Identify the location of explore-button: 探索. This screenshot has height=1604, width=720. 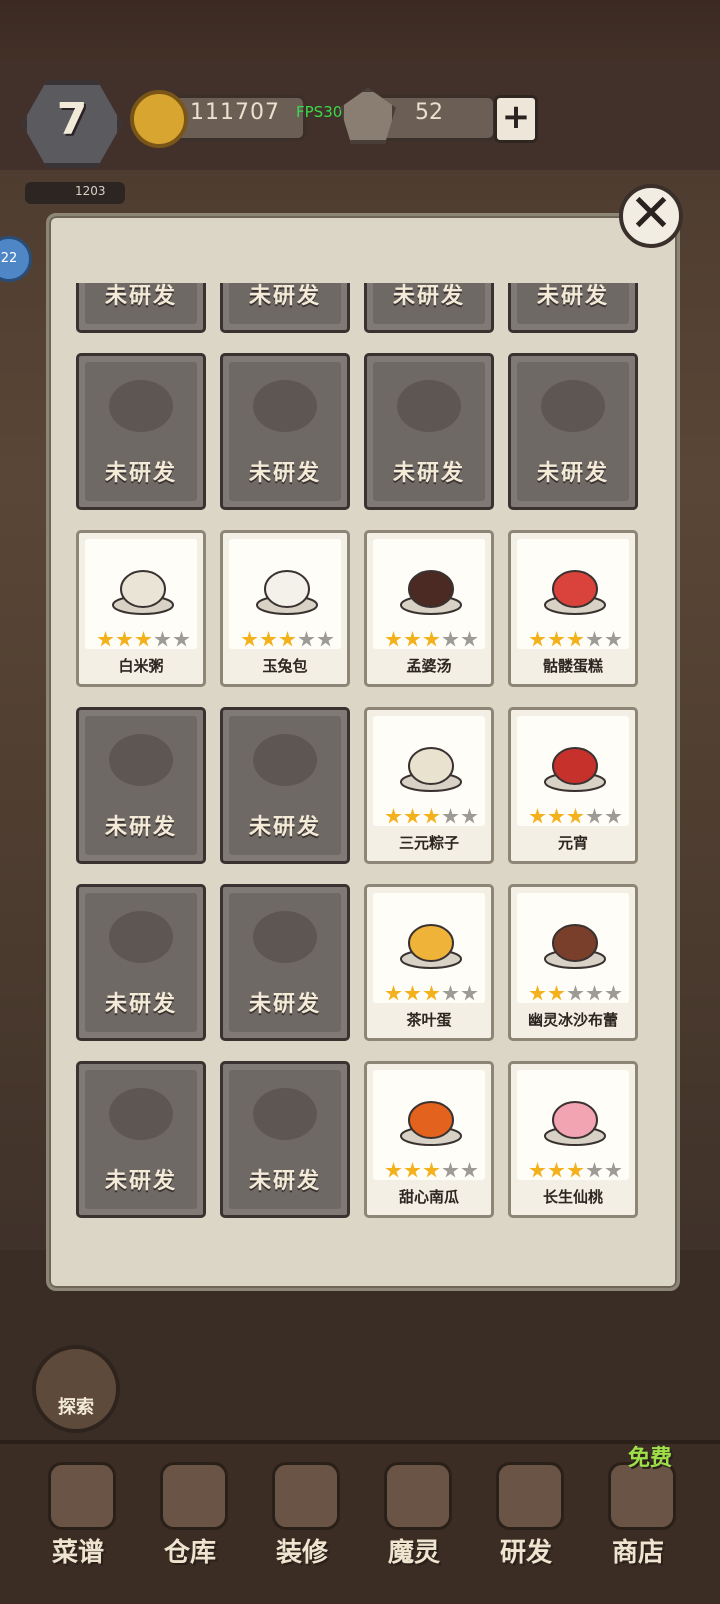
(76, 1389).